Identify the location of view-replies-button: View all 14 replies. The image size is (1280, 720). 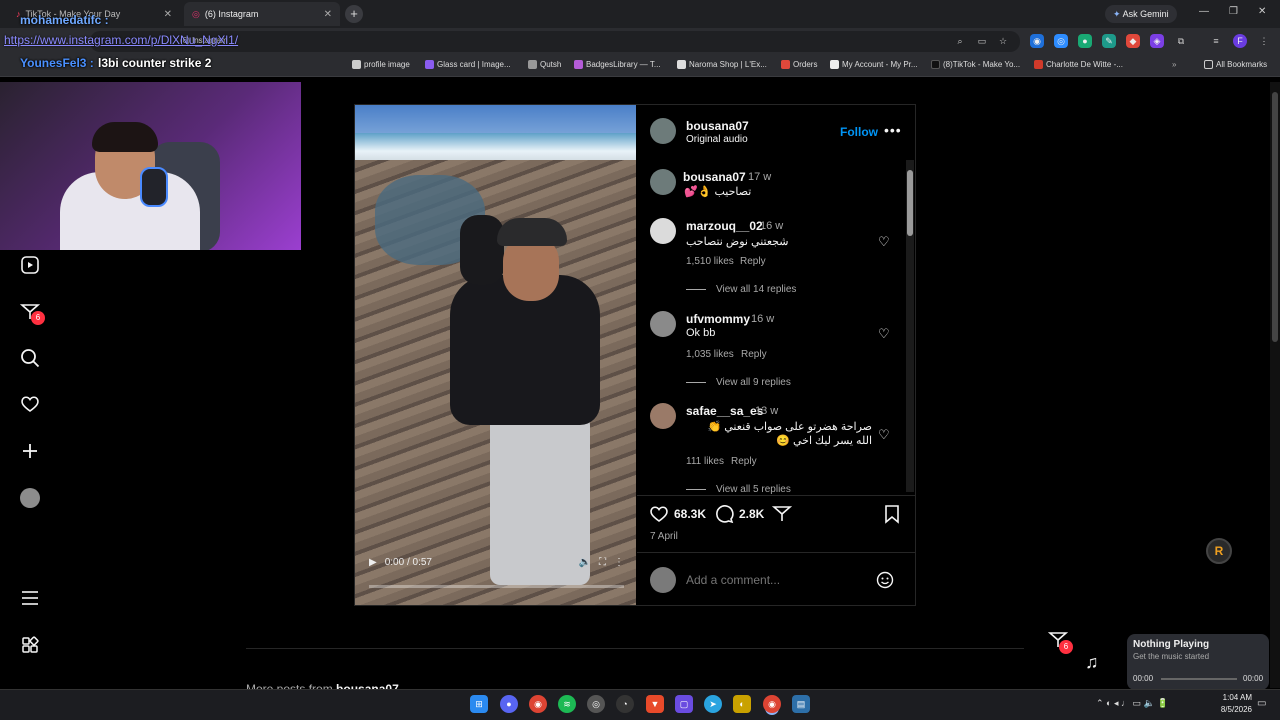
(741, 289).